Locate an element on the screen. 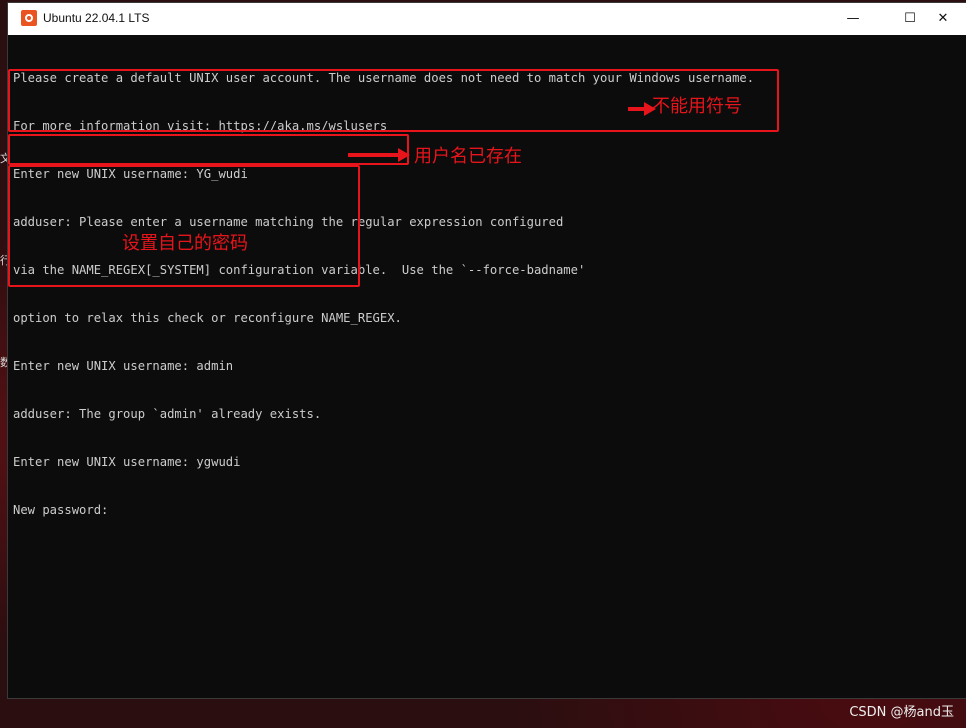 Image resolution: width=966 pixels, height=728 pixels. terminal-line: New password: is located at coordinates (61, 510).